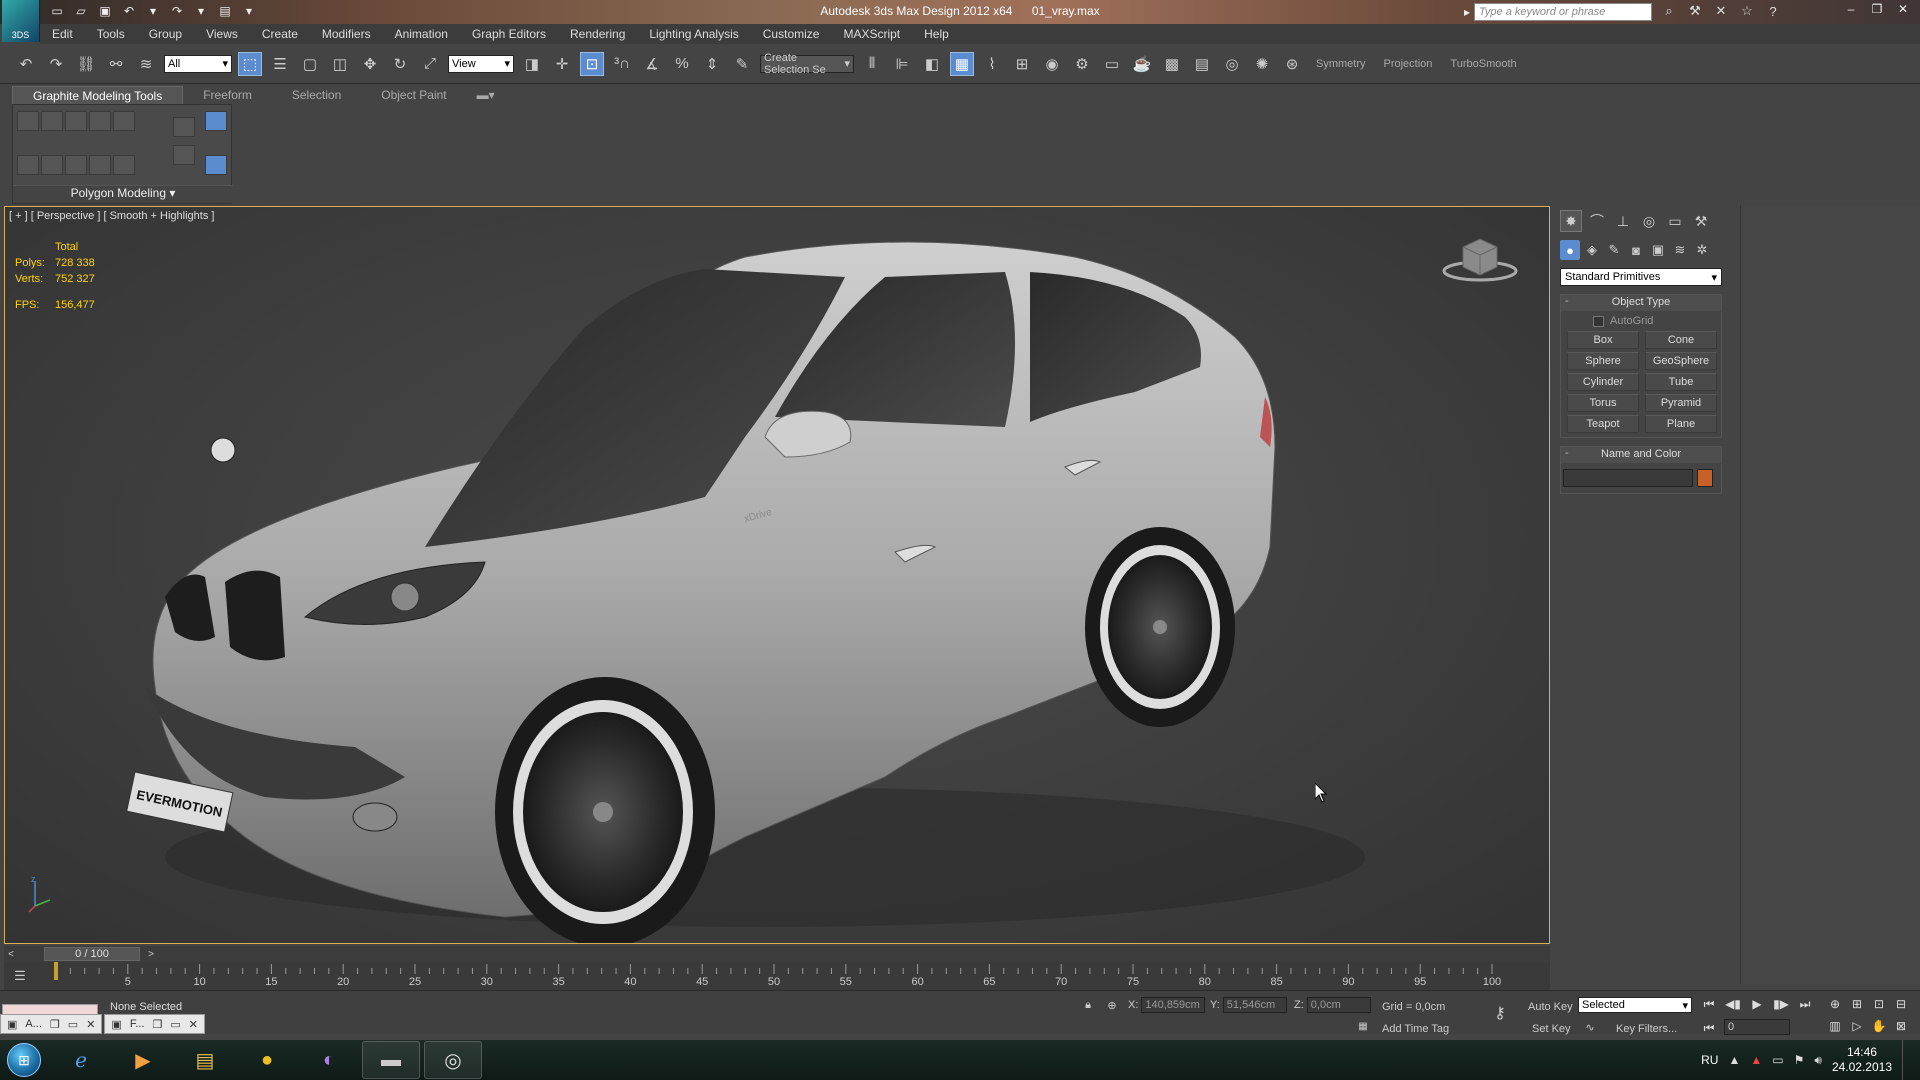 The width and height of the screenshot is (1920, 1080). What do you see at coordinates (184, 155) in the screenshot?
I see `next-modifier-icon` at bounding box center [184, 155].